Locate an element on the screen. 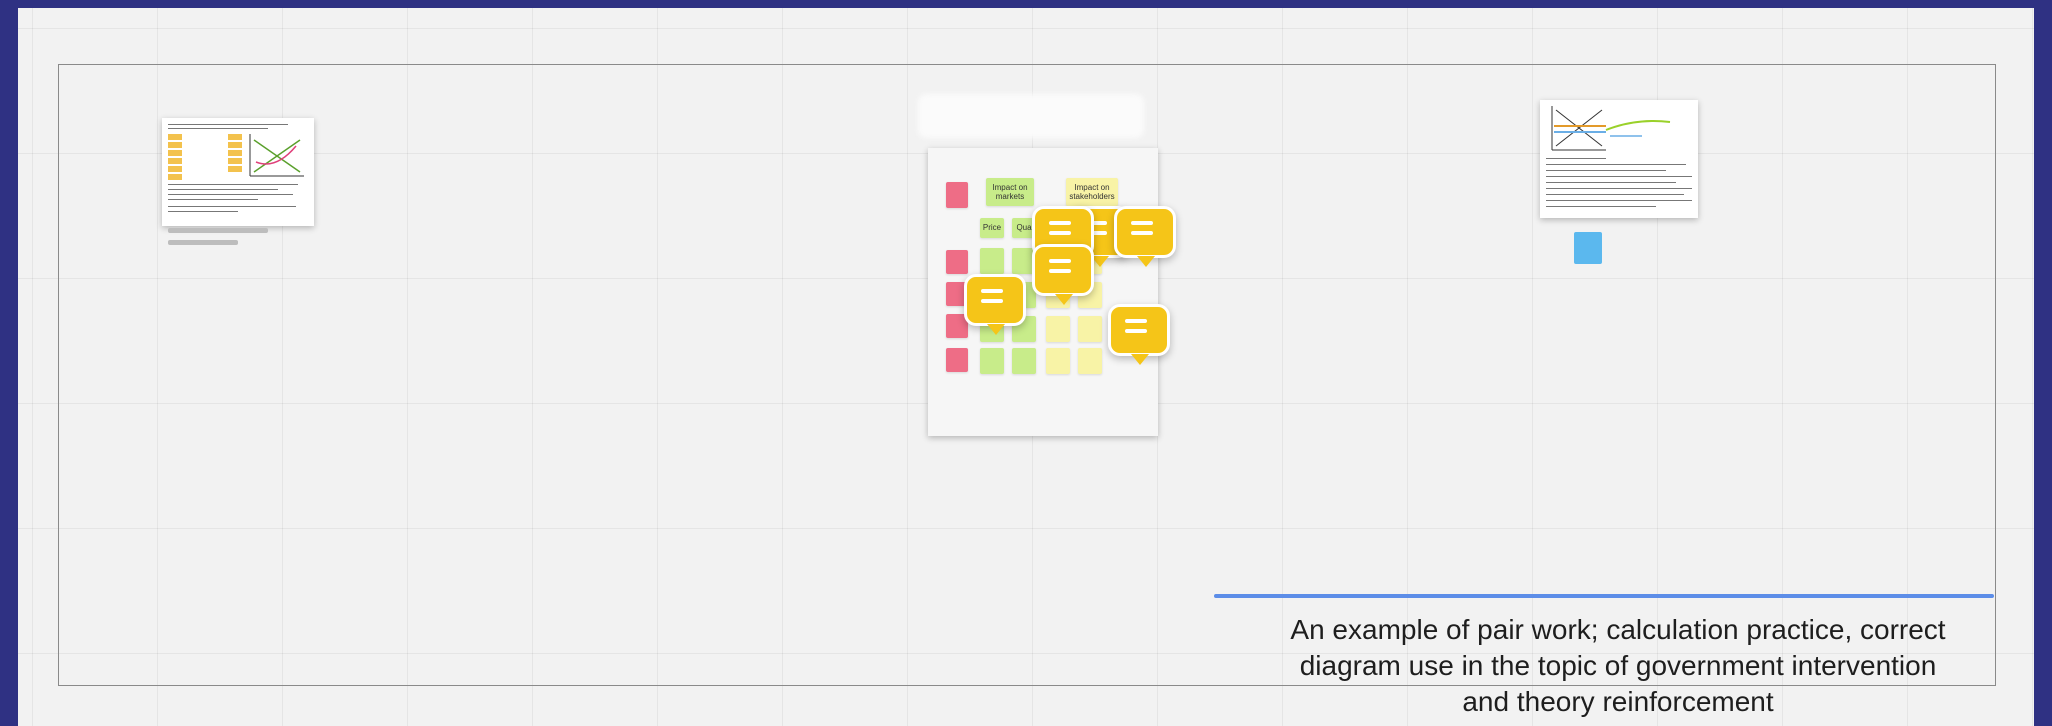 This screenshot has height=726, width=2052. sticky-header-label: Impact on stakeholders is located at coordinates (1092, 192).